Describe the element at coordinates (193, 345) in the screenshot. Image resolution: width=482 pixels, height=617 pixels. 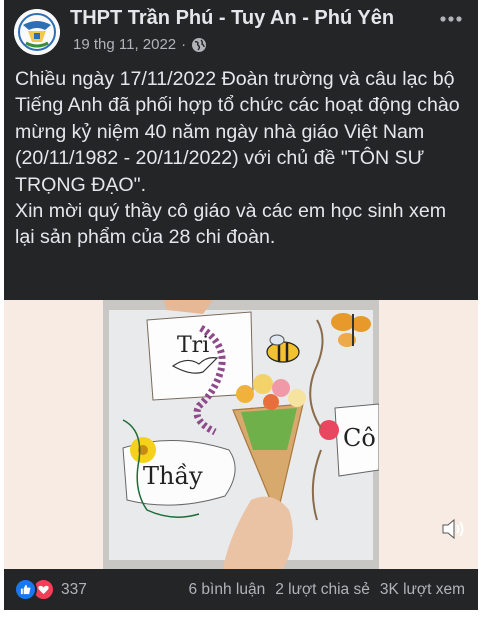
I see `card-text-top: Tri` at that location.